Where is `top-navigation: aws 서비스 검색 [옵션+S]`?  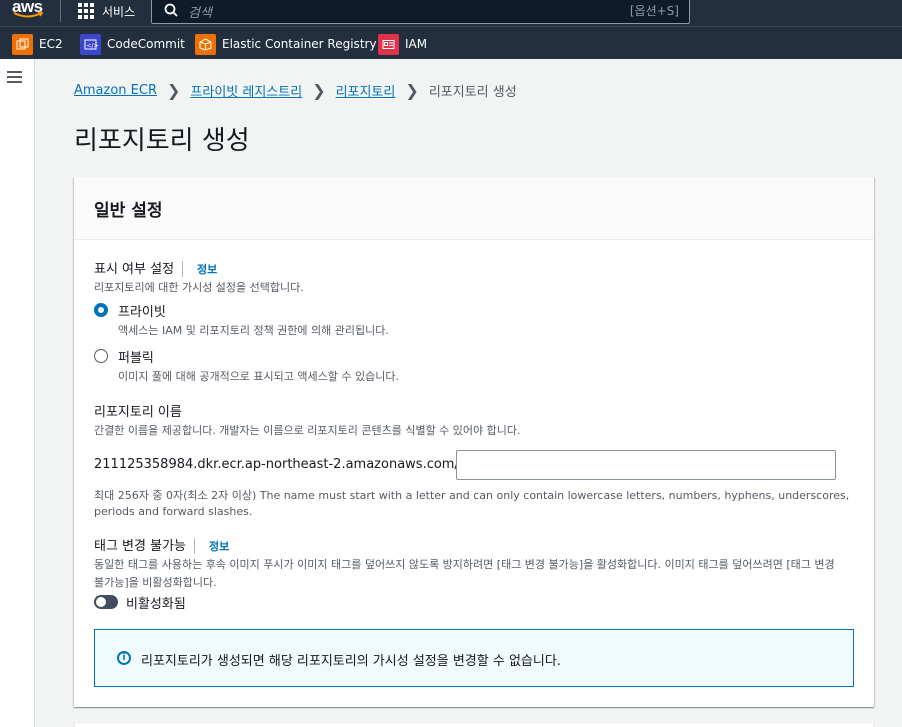
top-navigation: aws 서비스 검색 [옵션+S] is located at coordinates (451, 13).